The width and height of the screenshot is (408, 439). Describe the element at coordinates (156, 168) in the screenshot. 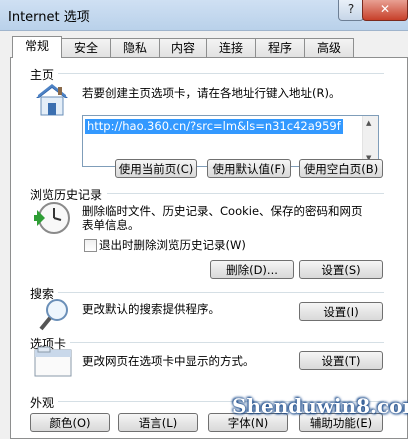

I see `use-current-button: 使用当前页(C)` at that location.